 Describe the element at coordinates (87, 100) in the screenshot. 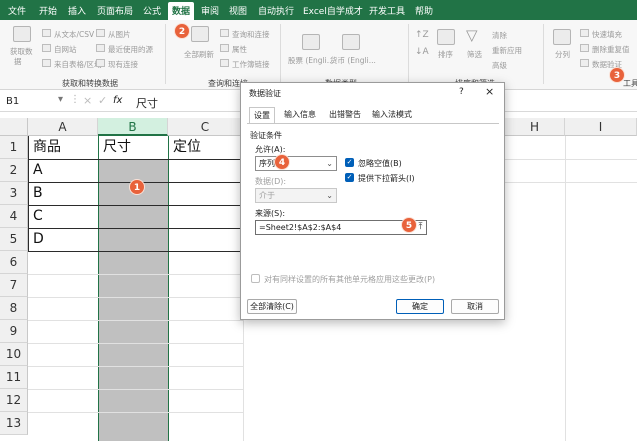

I see `cancel-icon: ×` at that location.